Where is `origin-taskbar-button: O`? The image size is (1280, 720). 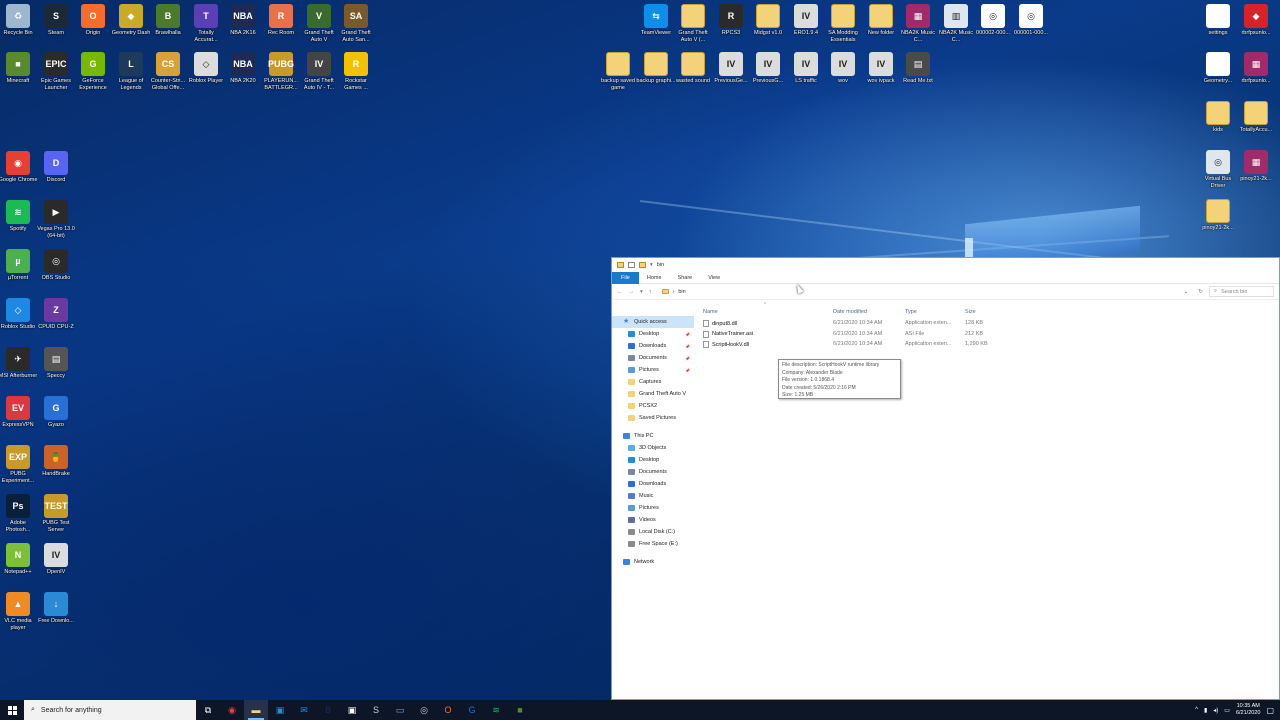 origin-taskbar-button: O is located at coordinates (448, 710).